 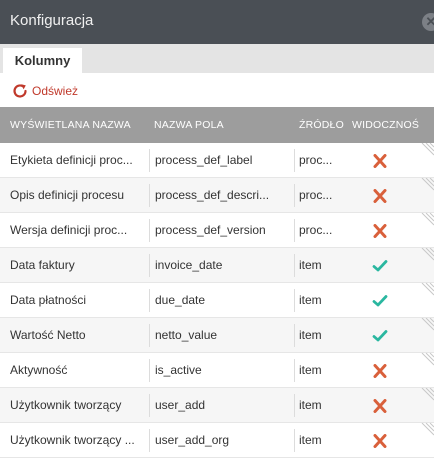 What do you see at coordinates (210, 230) in the screenshot?
I see `cell-field-name: process_def_version` at bounding box center [210, 230].